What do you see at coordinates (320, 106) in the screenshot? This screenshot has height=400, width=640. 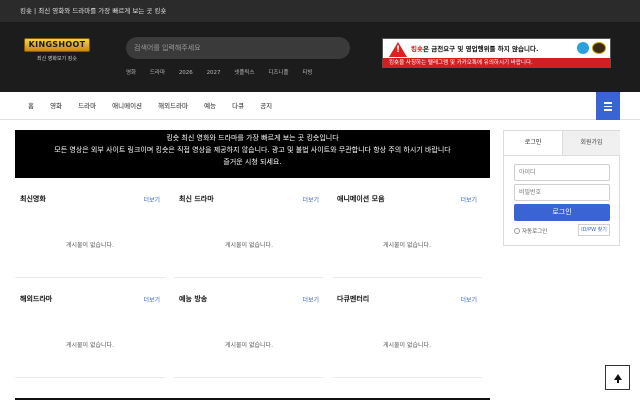 I see `main-nav: 홈 영화 드라마 애니메이션 해외드라마 예능 다큐 공지` at bounding box center [320, 106].